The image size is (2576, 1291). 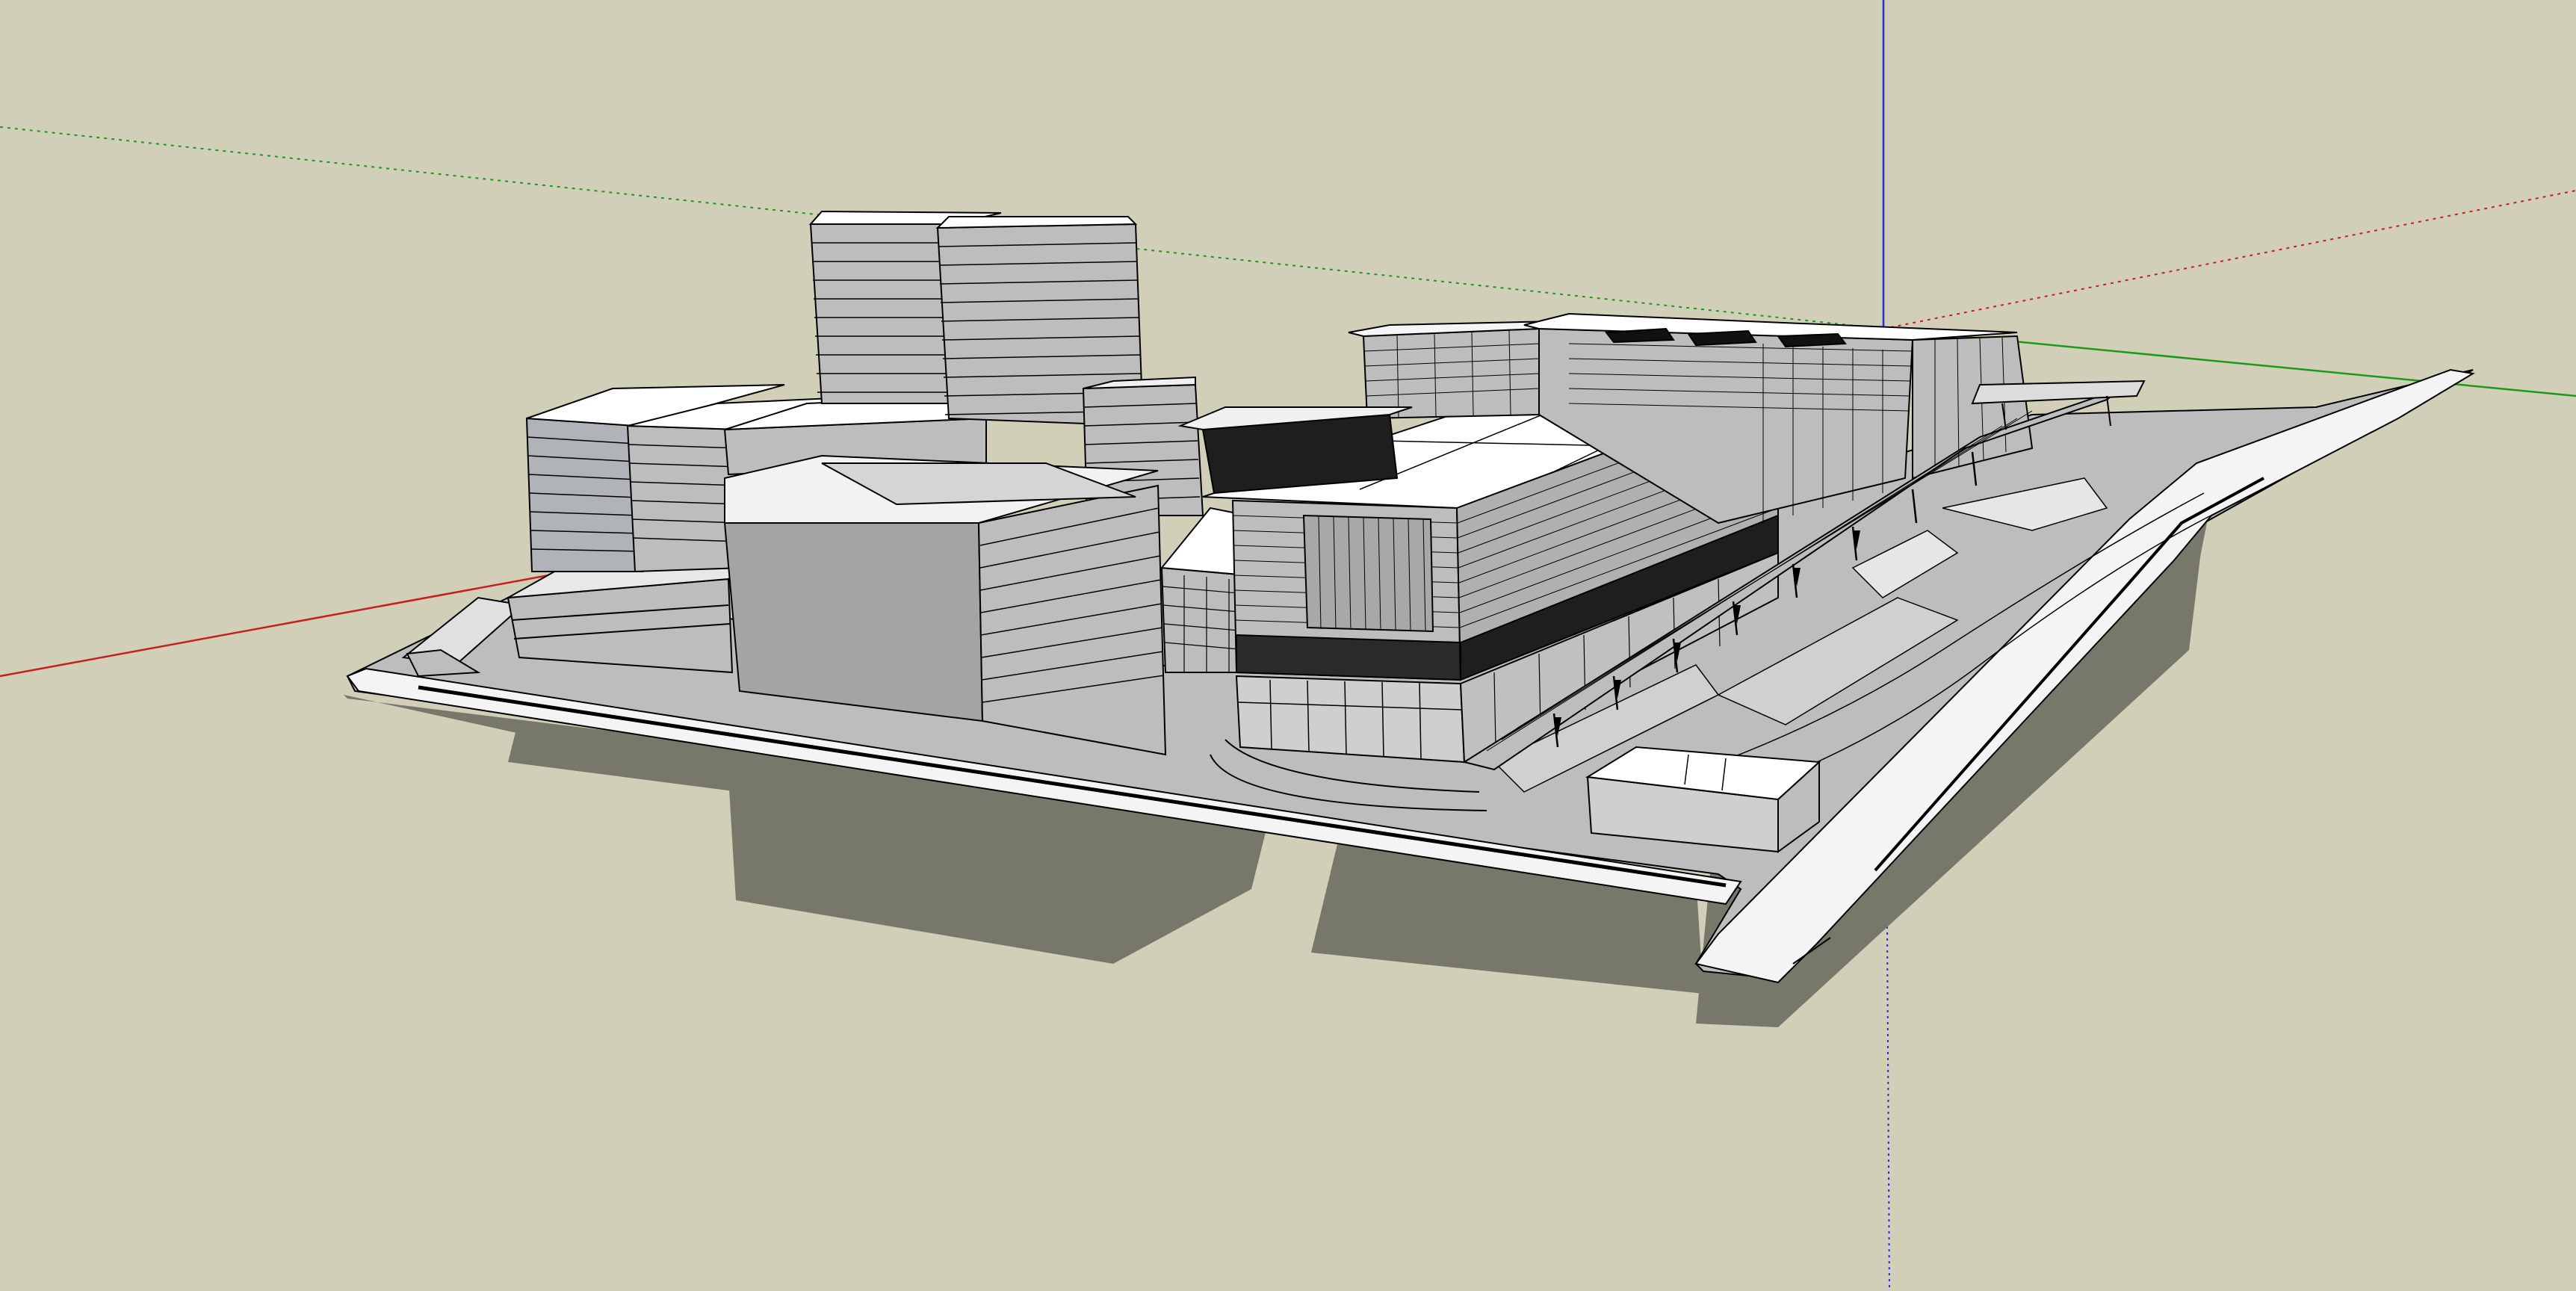 I want to click on front-low-block, so click(x=1703, y=800).